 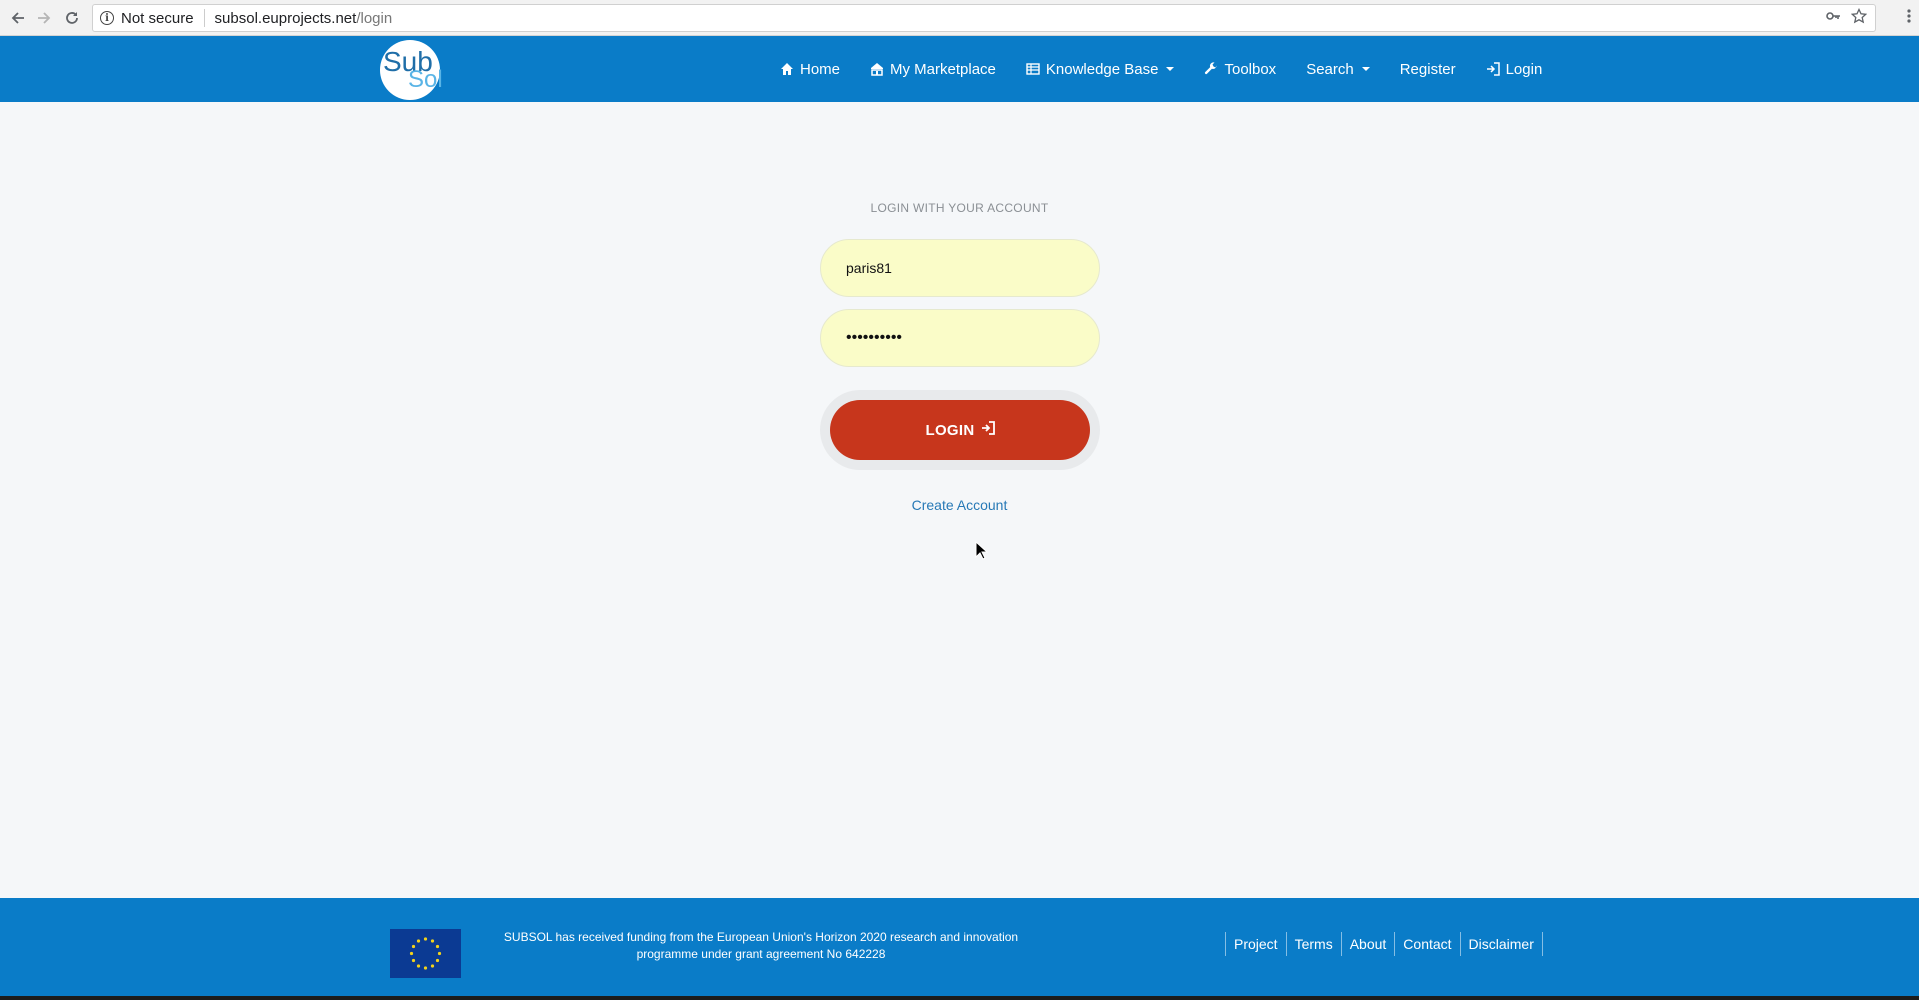 I want to click on nav-register: Register, so click(x=1428, y=69).